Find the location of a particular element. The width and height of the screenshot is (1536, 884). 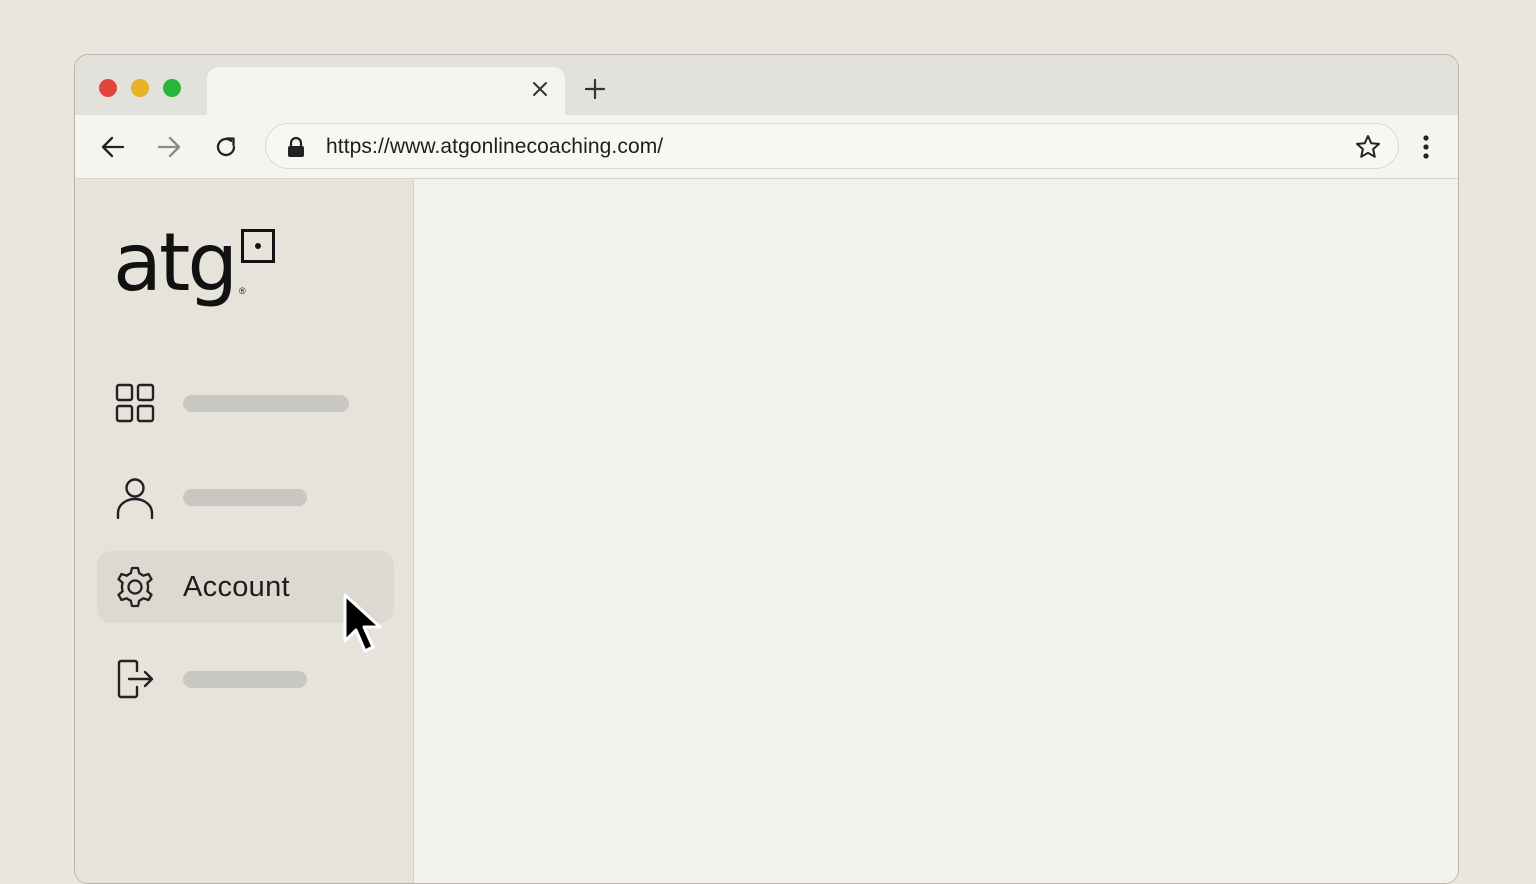

registered-mark: ® is located at coordinates (242, 291).